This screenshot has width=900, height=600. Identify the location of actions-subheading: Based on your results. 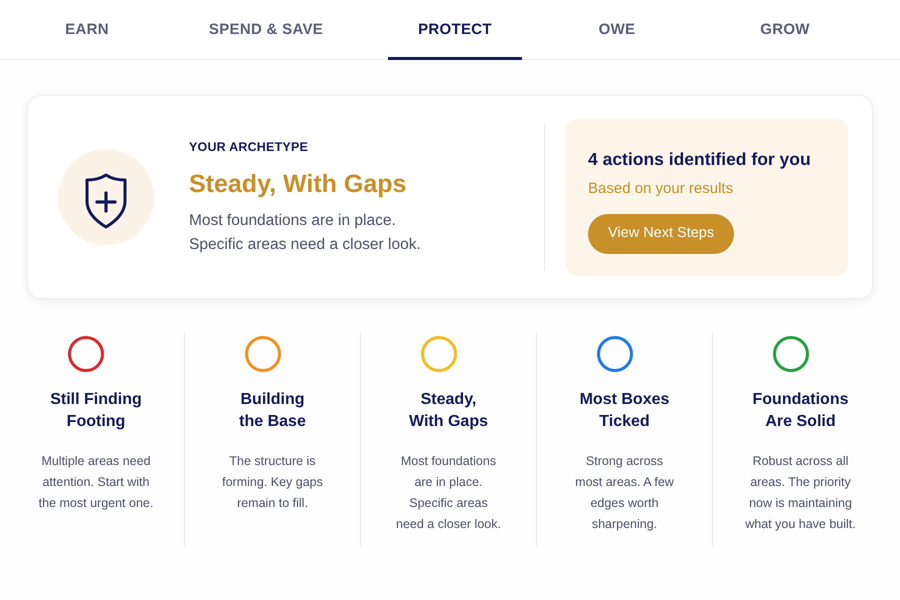
(661, 188).